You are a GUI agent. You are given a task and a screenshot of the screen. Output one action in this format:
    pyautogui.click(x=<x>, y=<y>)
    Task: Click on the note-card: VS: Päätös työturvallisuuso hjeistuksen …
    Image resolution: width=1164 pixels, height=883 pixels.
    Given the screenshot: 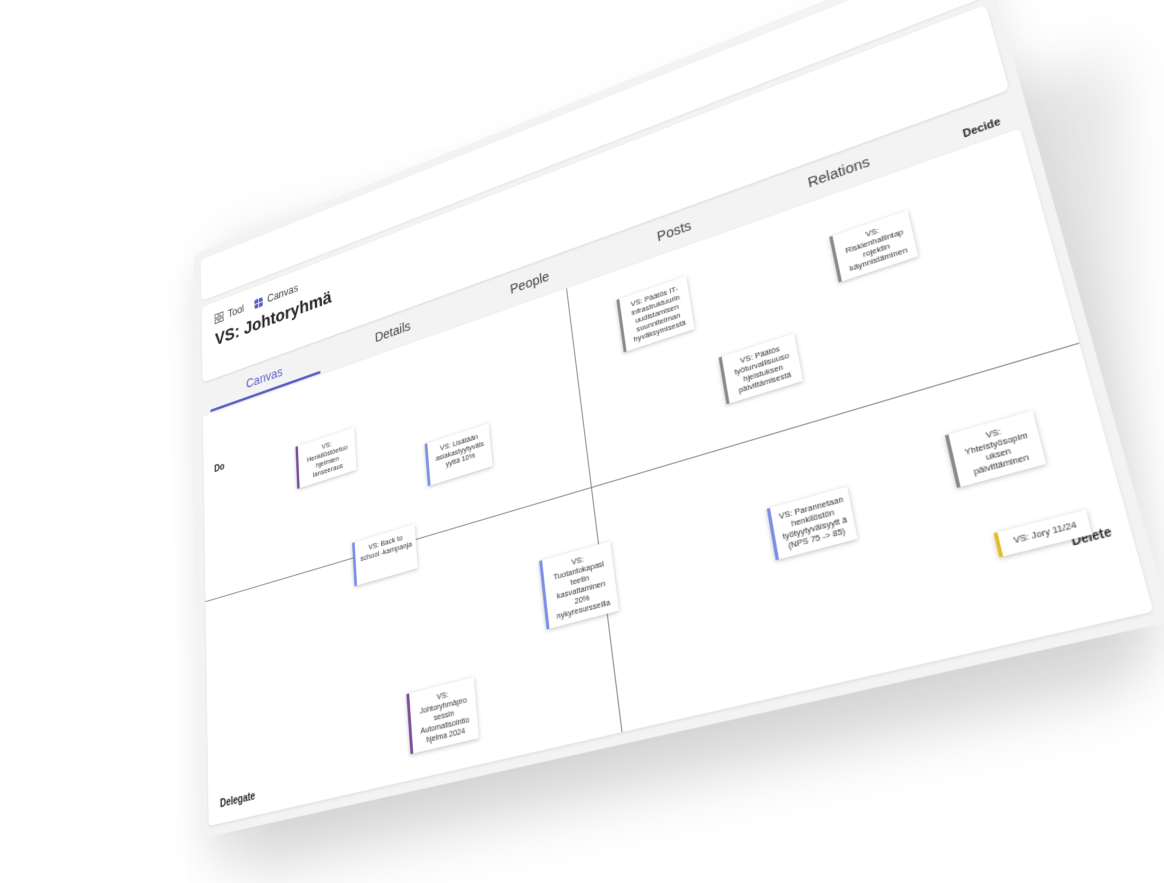 What is the action you would take?
    pyautogui.click(x=761, y=369)
    